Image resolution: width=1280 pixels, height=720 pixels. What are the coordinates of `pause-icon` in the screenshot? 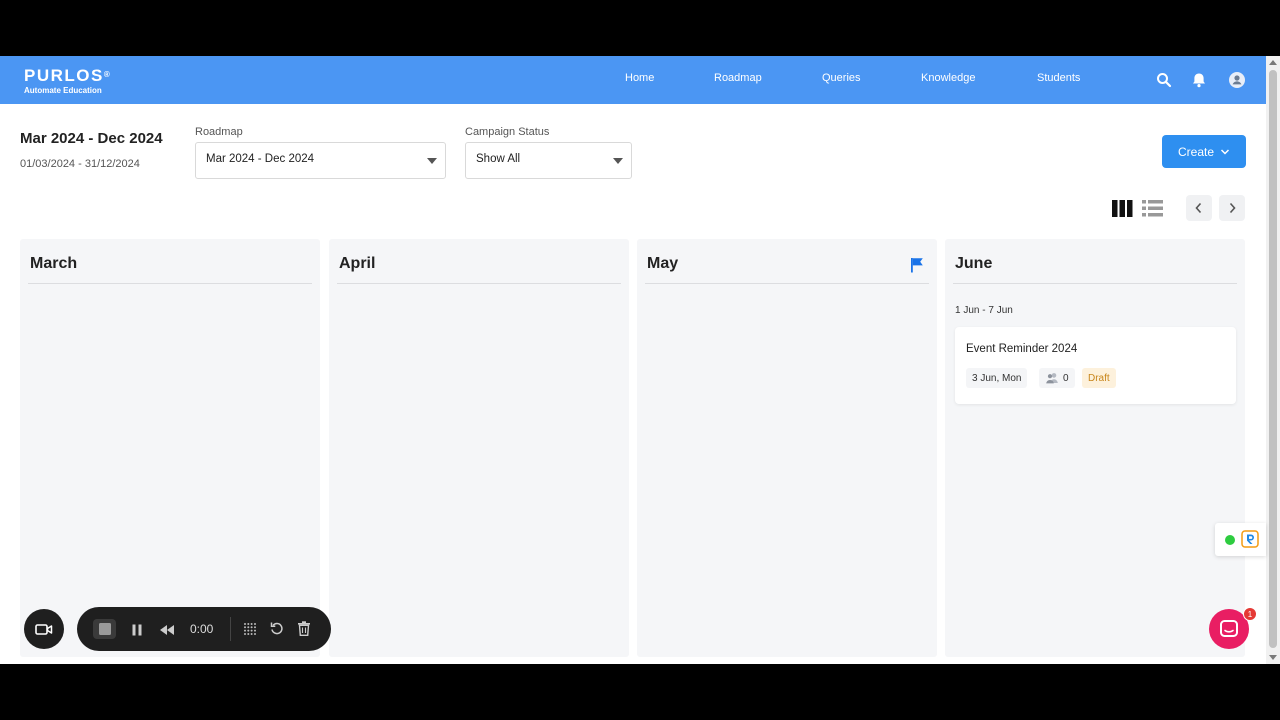 It's located at (137, 630).